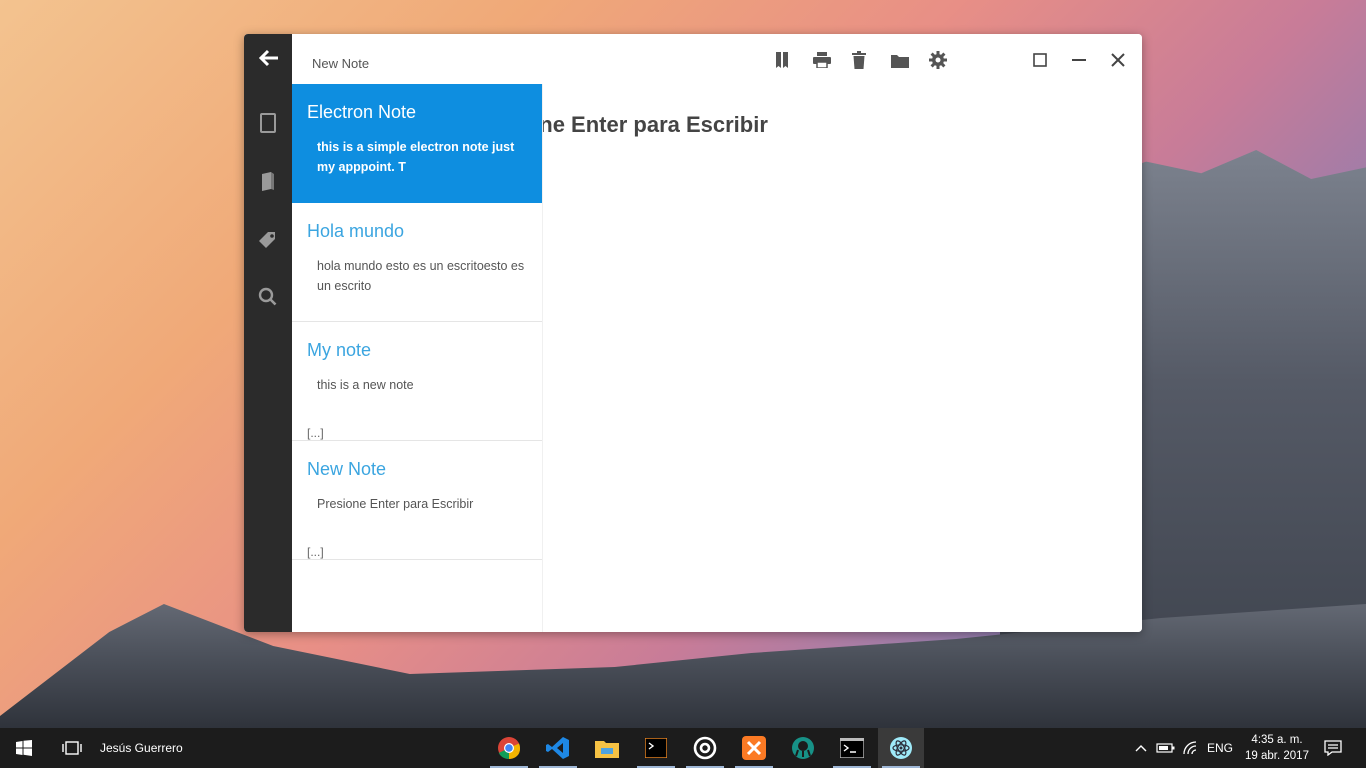 The width and height of the screenshot is (1366, 768). Describe the element at coordinates (1277, 756) in the screenshot. I see `clock-date: 19 abr. 2017` at that location.